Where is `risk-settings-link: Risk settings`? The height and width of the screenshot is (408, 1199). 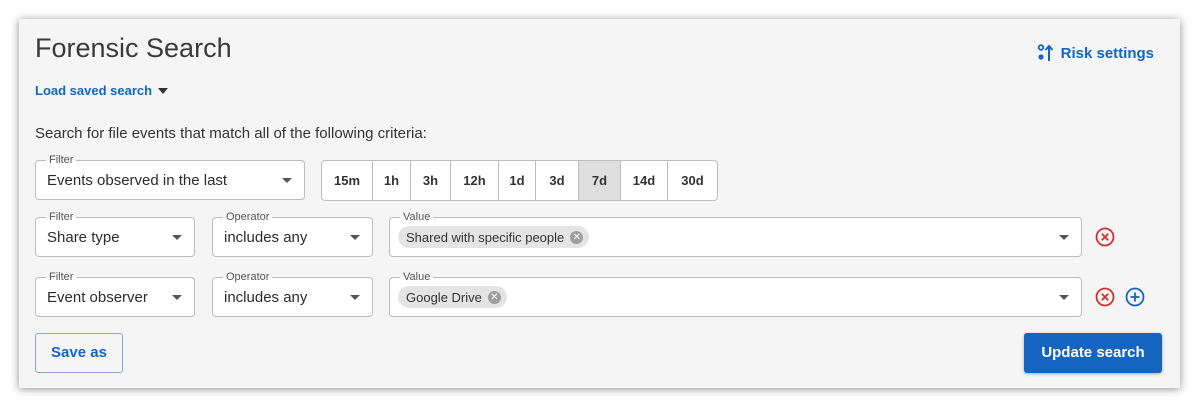
risk-settings-link: Risk settings is located at coordinates (1095, 53).